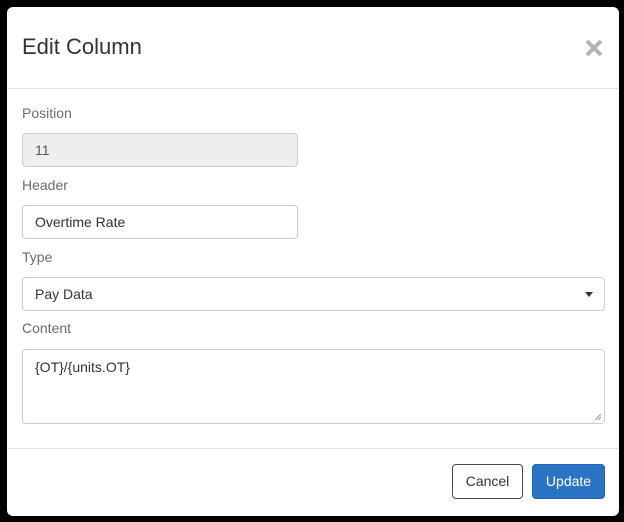 The height and width of the screenshot is (522, 624). What do you see at coordinates (313, 386) in the screenshot?
I see `content-textarea: {OT}/{units.OT}` at bounding box center [313, 386].